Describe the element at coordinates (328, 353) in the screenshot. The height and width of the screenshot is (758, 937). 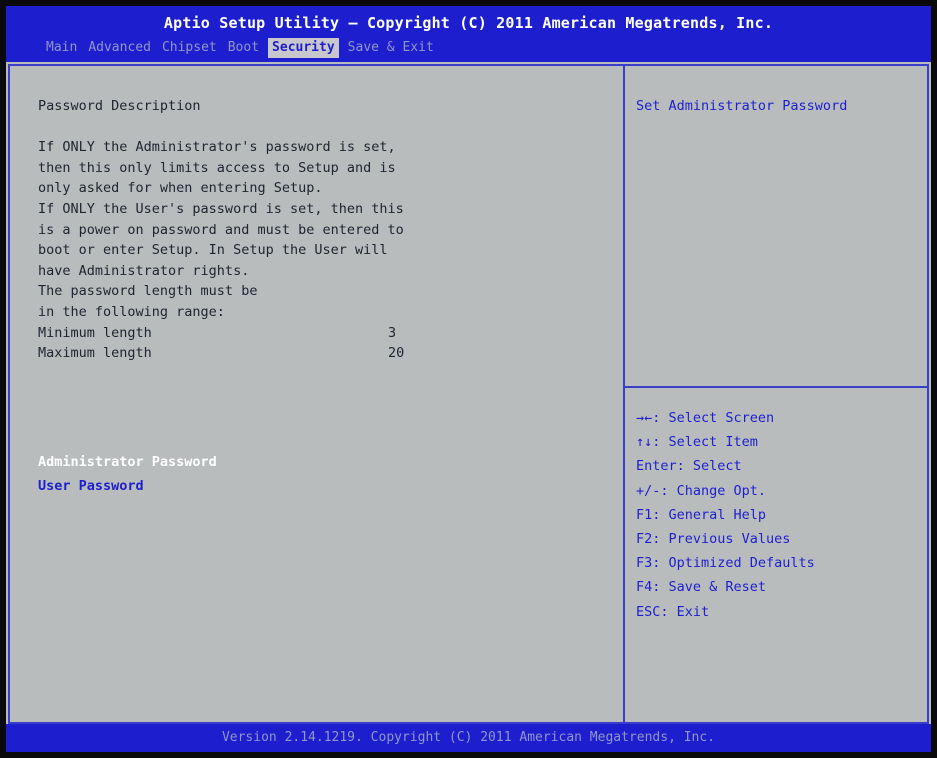
I see `max-length-row: Maximum length 20` at that location.